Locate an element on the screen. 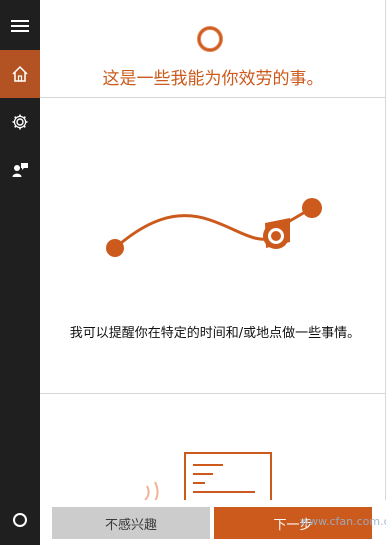  cortana-button is located at coordinates (20, 520).